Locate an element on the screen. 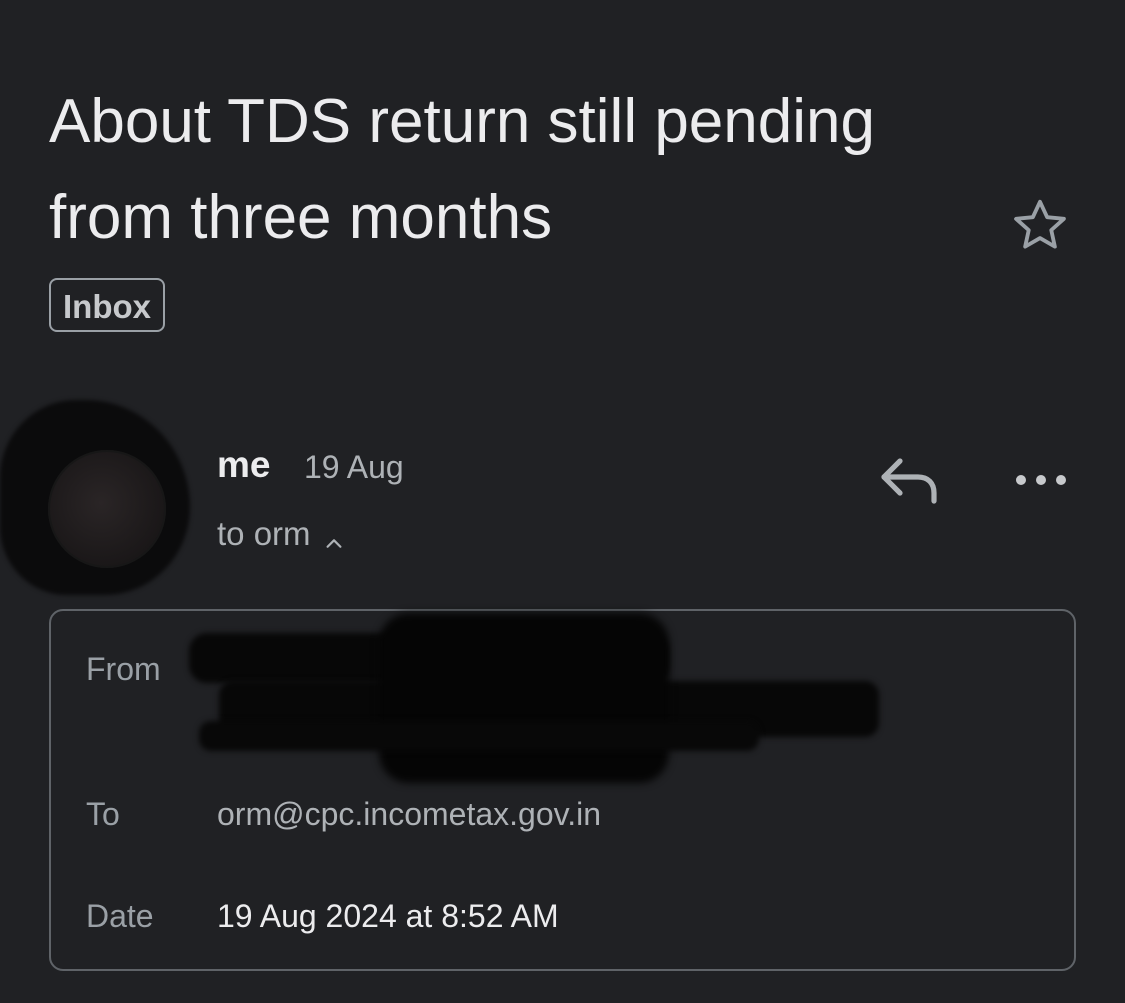  from-value-redacted is located at coordinates (534, 697).